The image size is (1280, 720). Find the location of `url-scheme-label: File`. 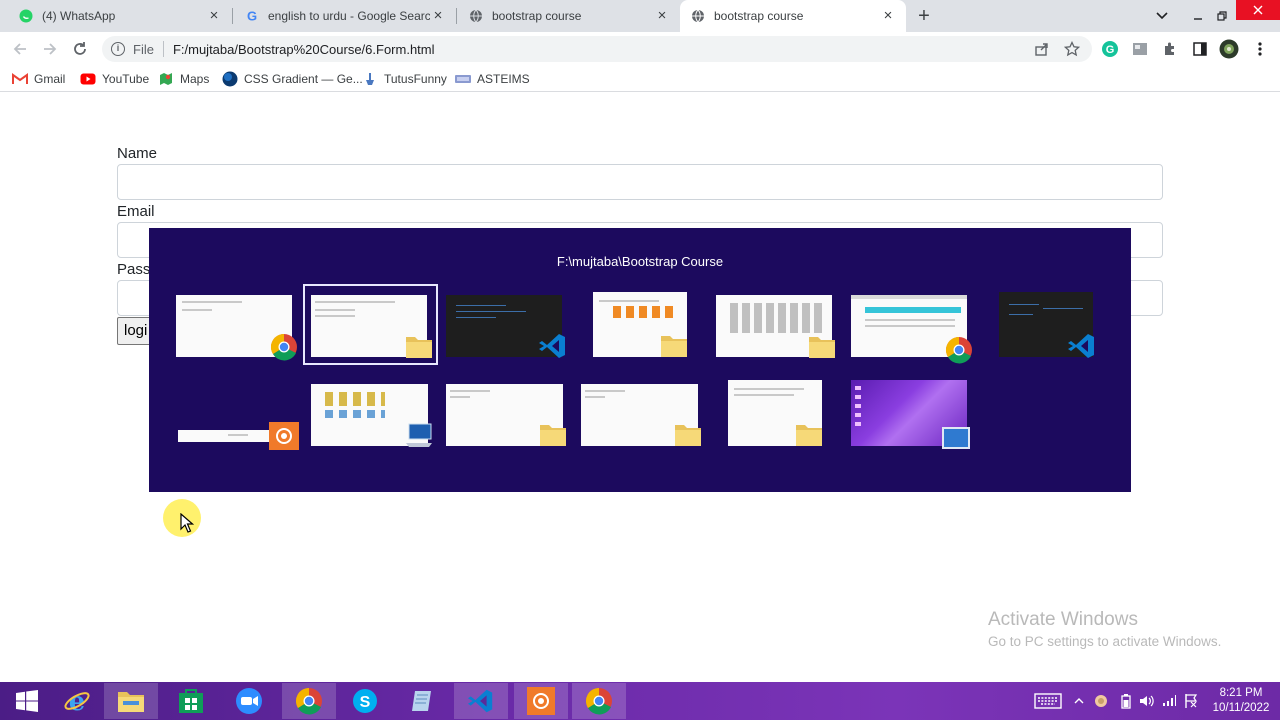

url-scheme-label: File is located at coordinates (143, 49).